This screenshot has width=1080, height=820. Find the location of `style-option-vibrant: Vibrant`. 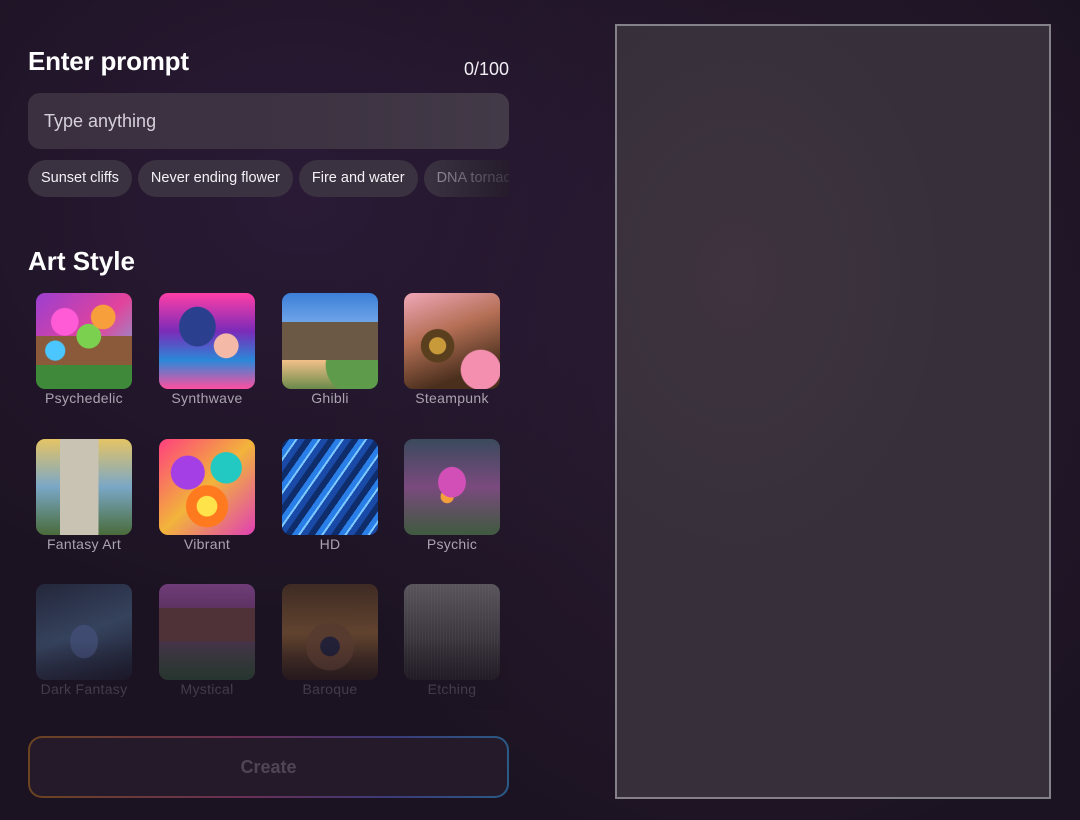

style-option-vibrant: Vibrant is located at coordinates (207, 495).